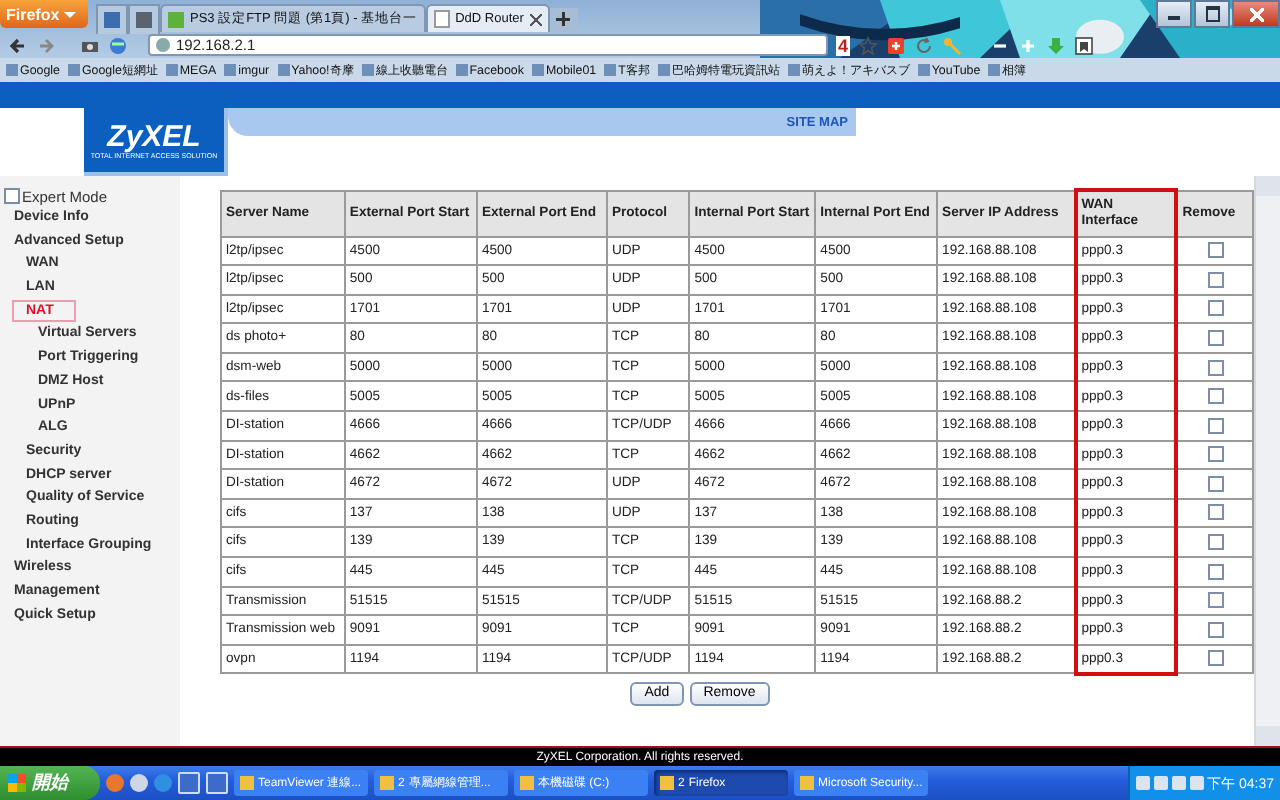 The height and width of the screenshot is (800, 1280). What do you see at coordinates (563, 19) in the screenshot?
I see `new-tab-button` at bounding box center [563, 19].